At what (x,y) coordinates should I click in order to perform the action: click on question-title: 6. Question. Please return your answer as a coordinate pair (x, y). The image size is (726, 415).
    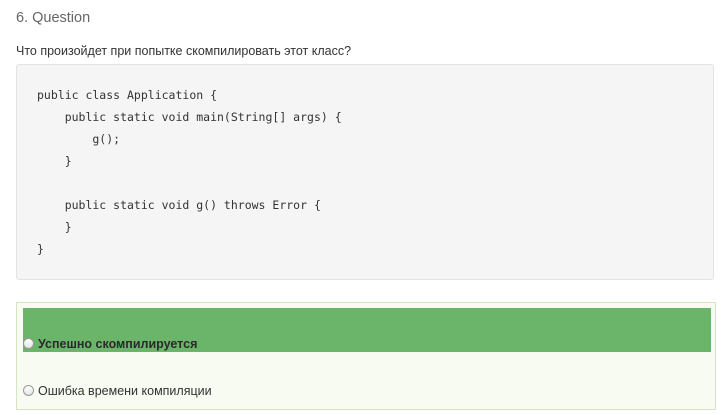
    Looking at the image, I should click on (53, 18).